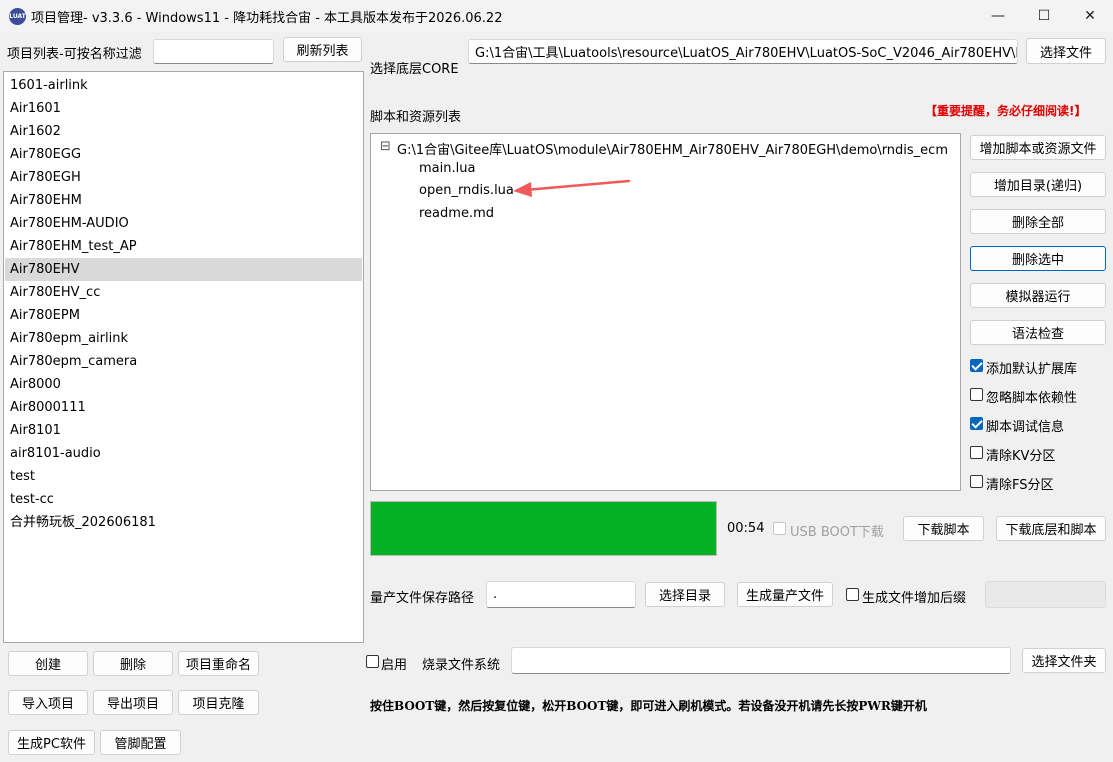  I want to click on import-project-button: 导入项目, so click(48, 702).